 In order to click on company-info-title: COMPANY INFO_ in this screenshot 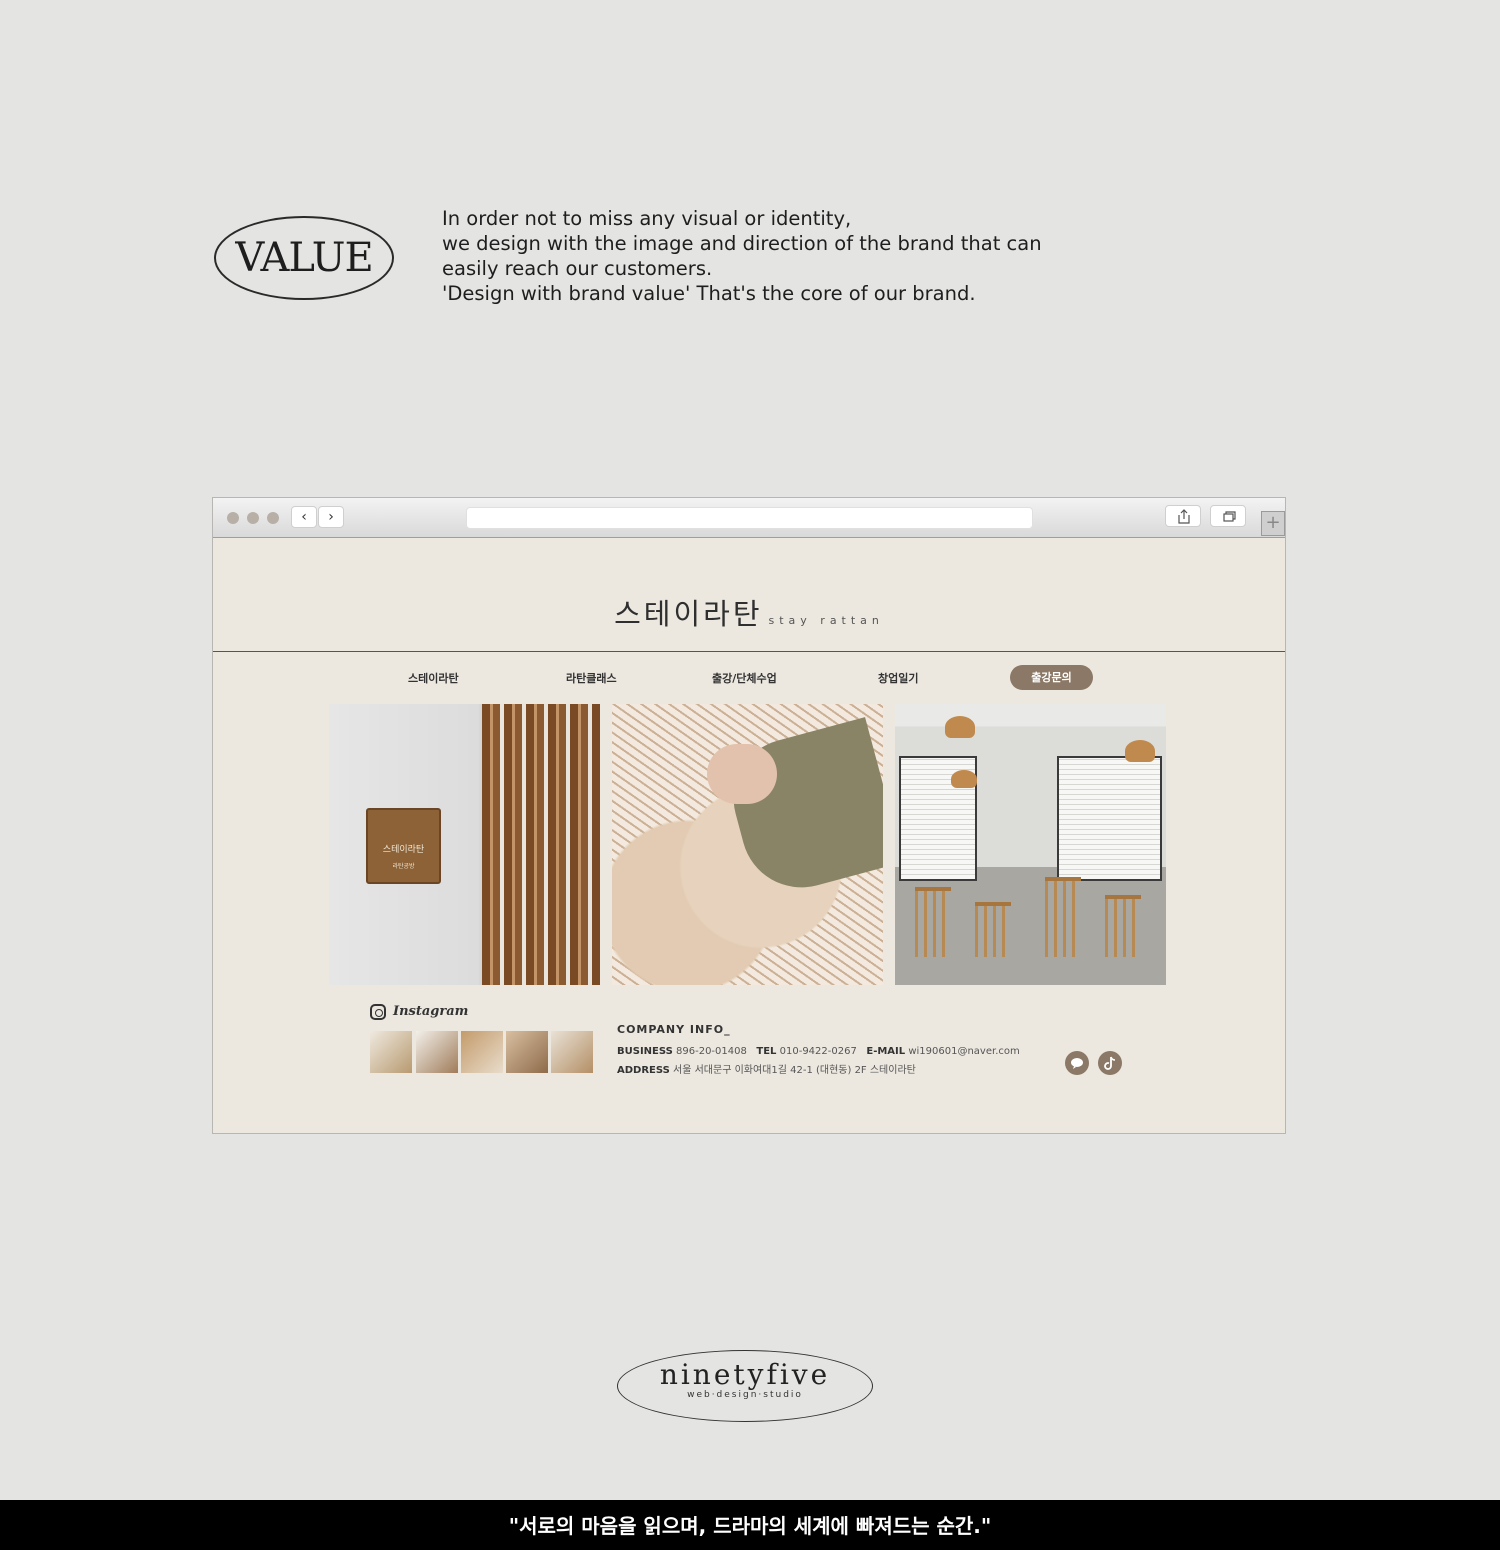, I will do `click(674, 1029)`.